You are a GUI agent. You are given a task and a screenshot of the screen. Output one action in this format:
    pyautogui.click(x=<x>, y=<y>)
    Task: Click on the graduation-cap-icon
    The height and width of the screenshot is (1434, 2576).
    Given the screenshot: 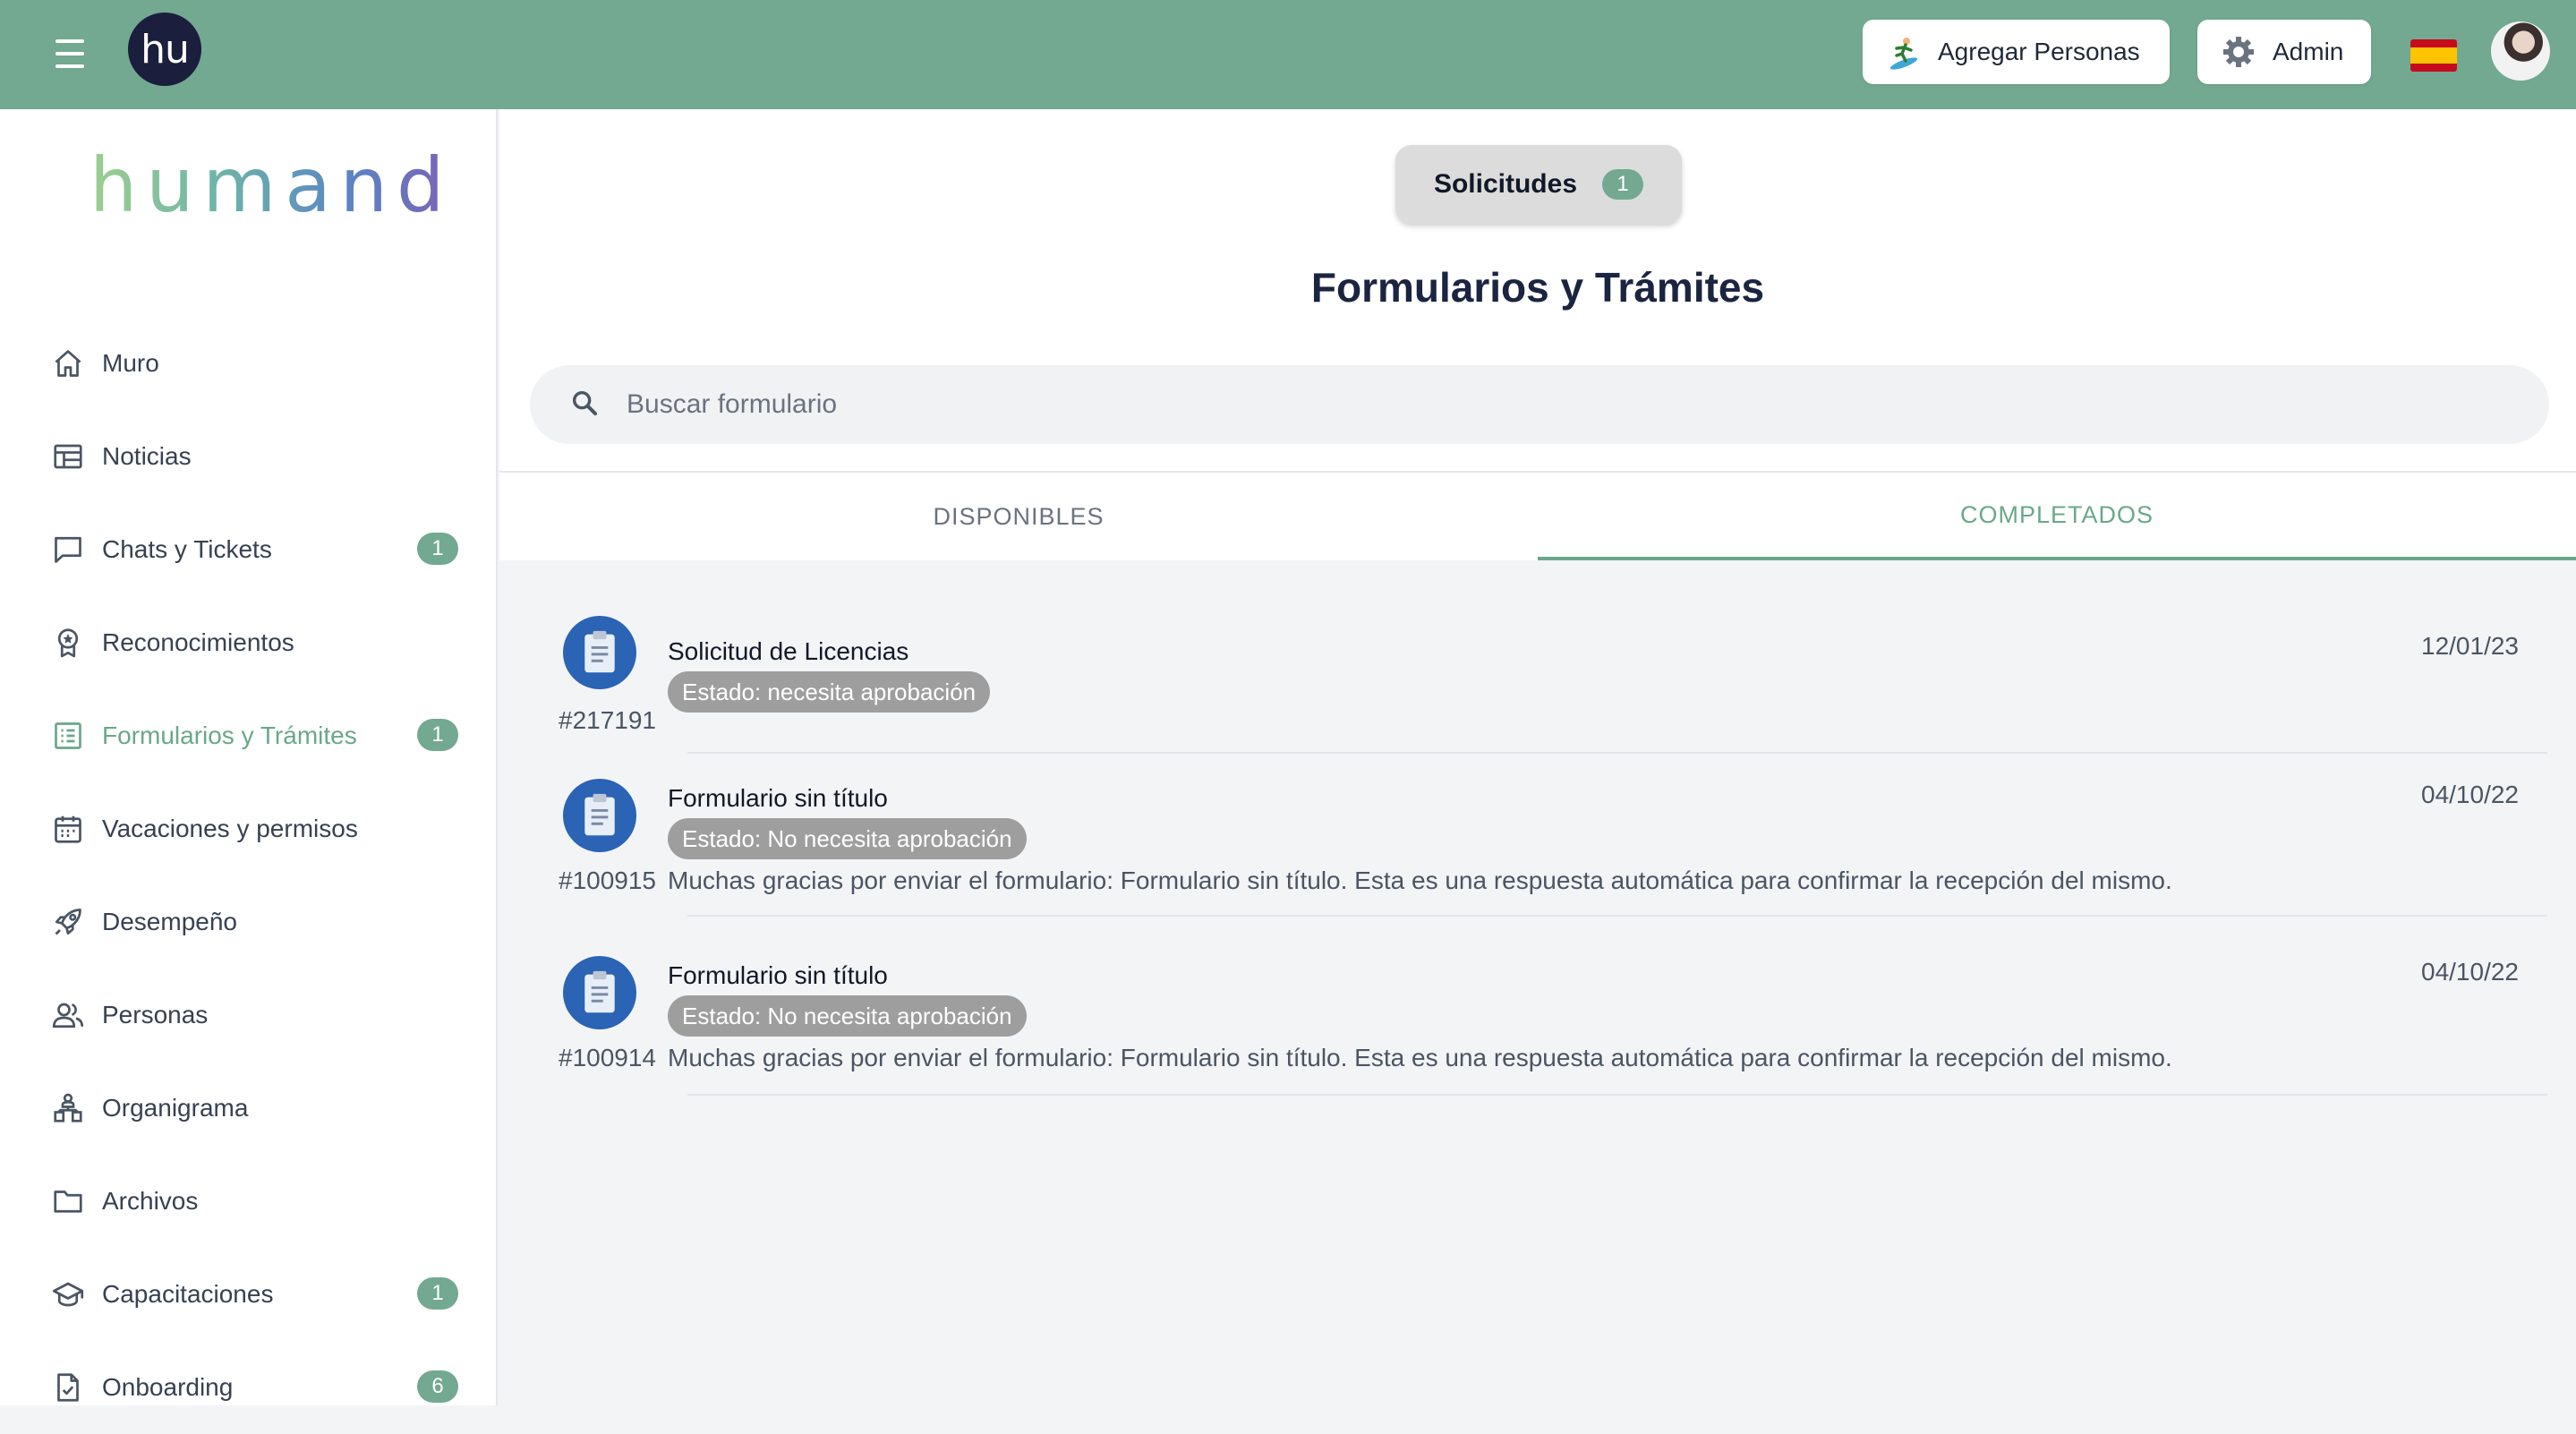 What is the action you would take?
    pyautogui.click(x=68, y=1294)
    